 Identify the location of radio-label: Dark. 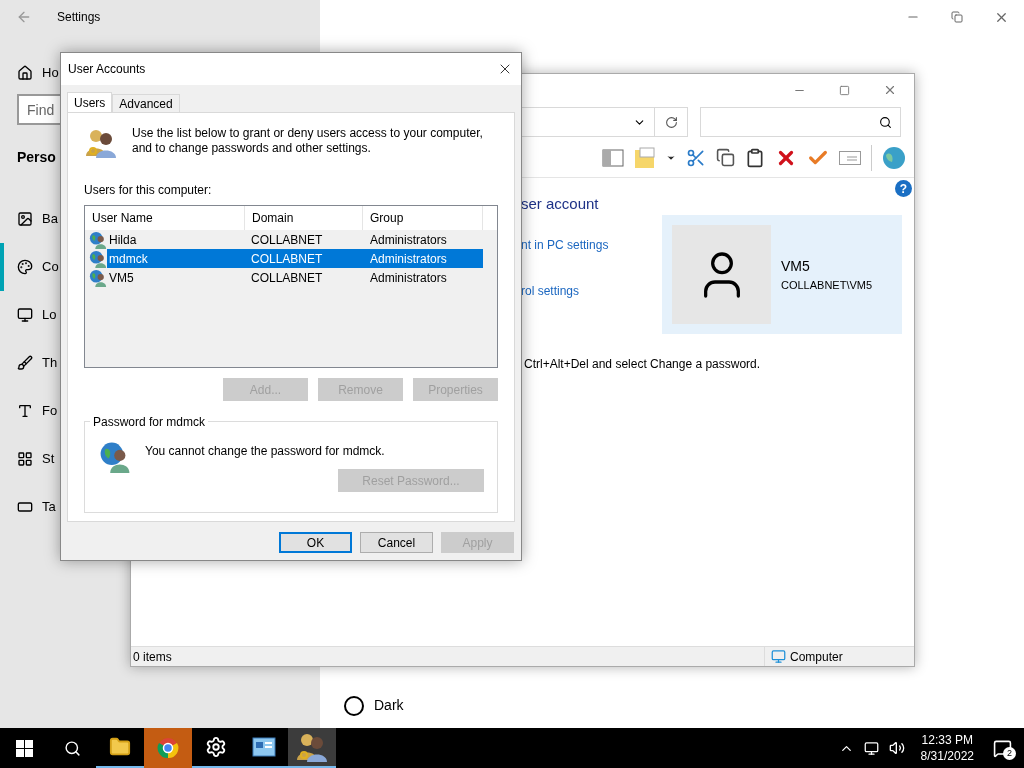
(389, 705).